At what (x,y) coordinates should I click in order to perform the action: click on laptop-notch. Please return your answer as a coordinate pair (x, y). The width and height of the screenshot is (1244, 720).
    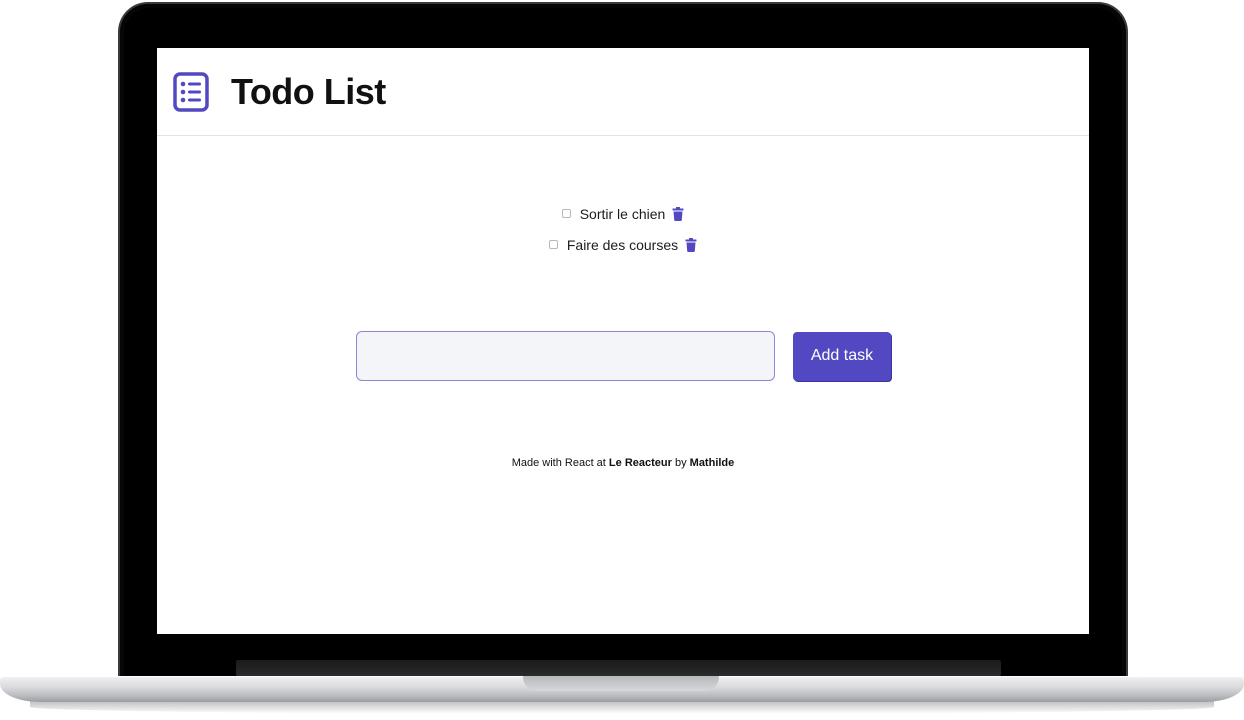
    Looking at the image, I should click on (621, 683).